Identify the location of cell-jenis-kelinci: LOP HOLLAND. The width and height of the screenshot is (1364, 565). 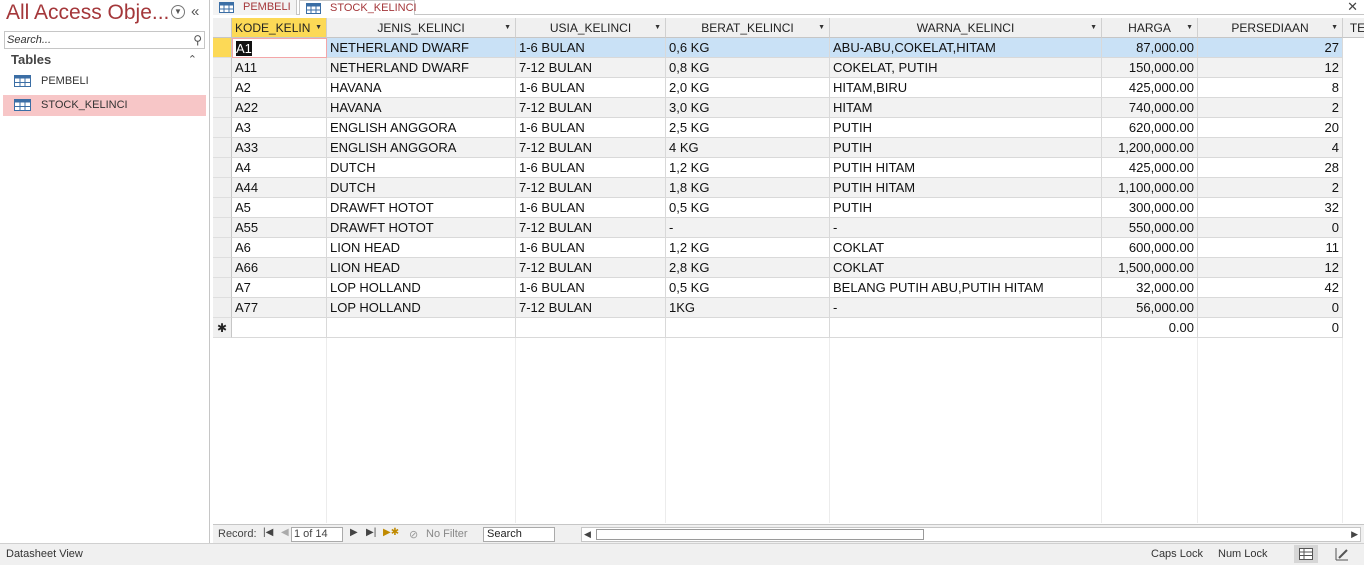
(421, 308).